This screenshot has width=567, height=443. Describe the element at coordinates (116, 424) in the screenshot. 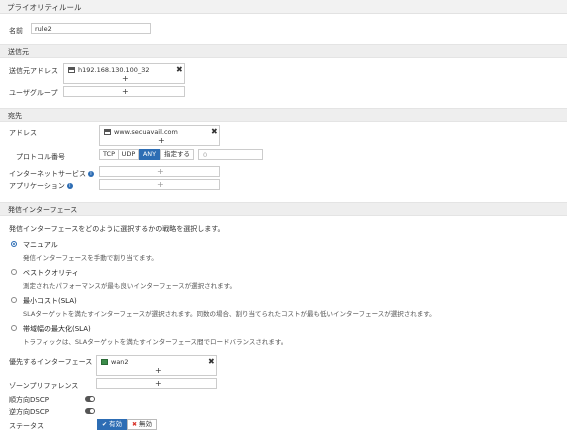

I see `status-enable-label: 有効` at that location.